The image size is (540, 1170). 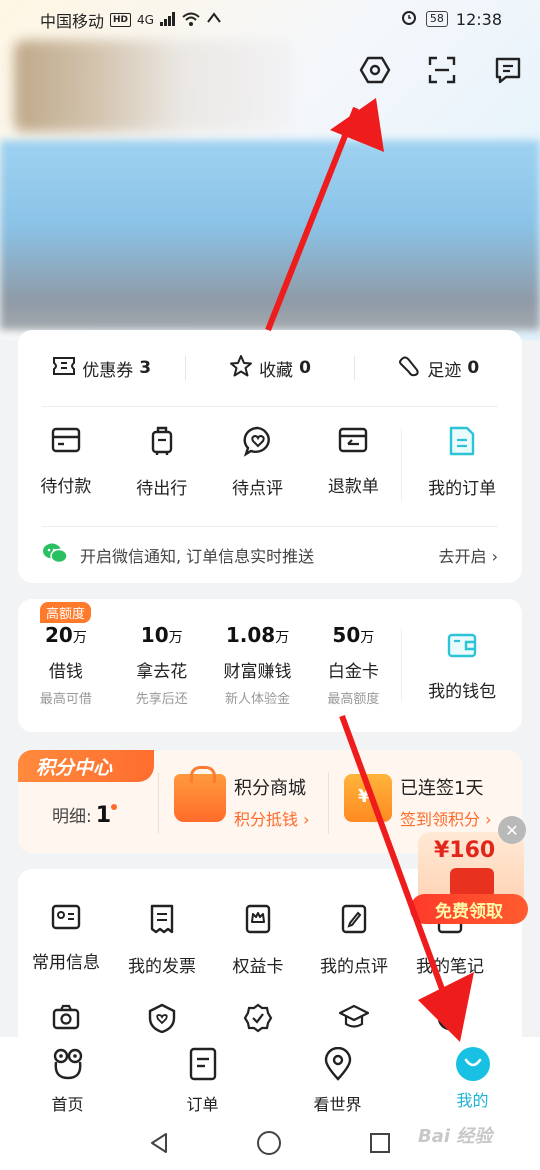 What do you see at coordinates (58, 635) in the screenshot?
I see `wallet-amount-value: 20` at bounding box center [58, 635].